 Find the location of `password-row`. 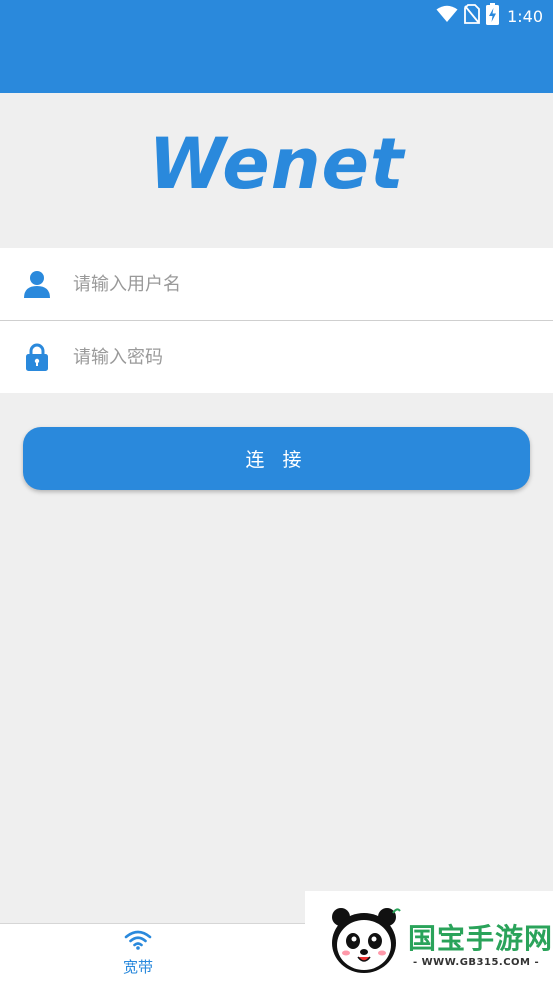

password-row is located at coordinates (276, 357).